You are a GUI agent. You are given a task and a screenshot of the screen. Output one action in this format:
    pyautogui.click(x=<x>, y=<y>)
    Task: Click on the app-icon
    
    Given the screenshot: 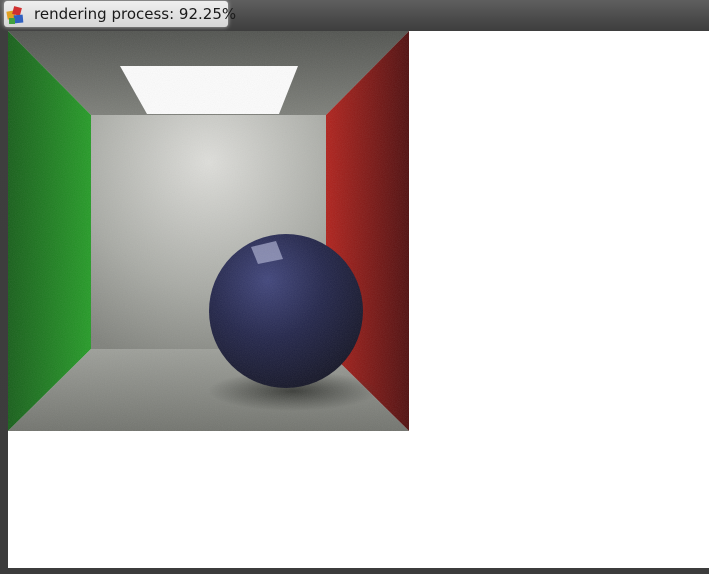 What is the action you would take?
    pyautogui.click(x=16, y=15)
    